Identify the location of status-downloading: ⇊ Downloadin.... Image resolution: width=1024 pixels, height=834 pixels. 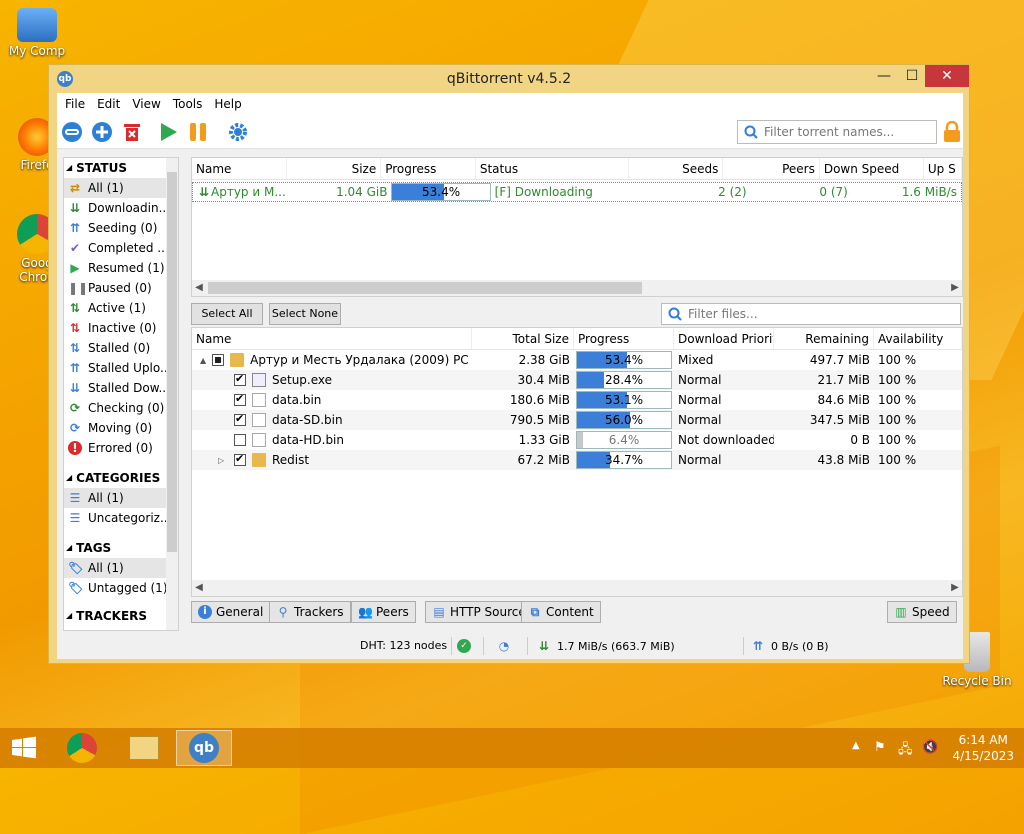
(116, 208).